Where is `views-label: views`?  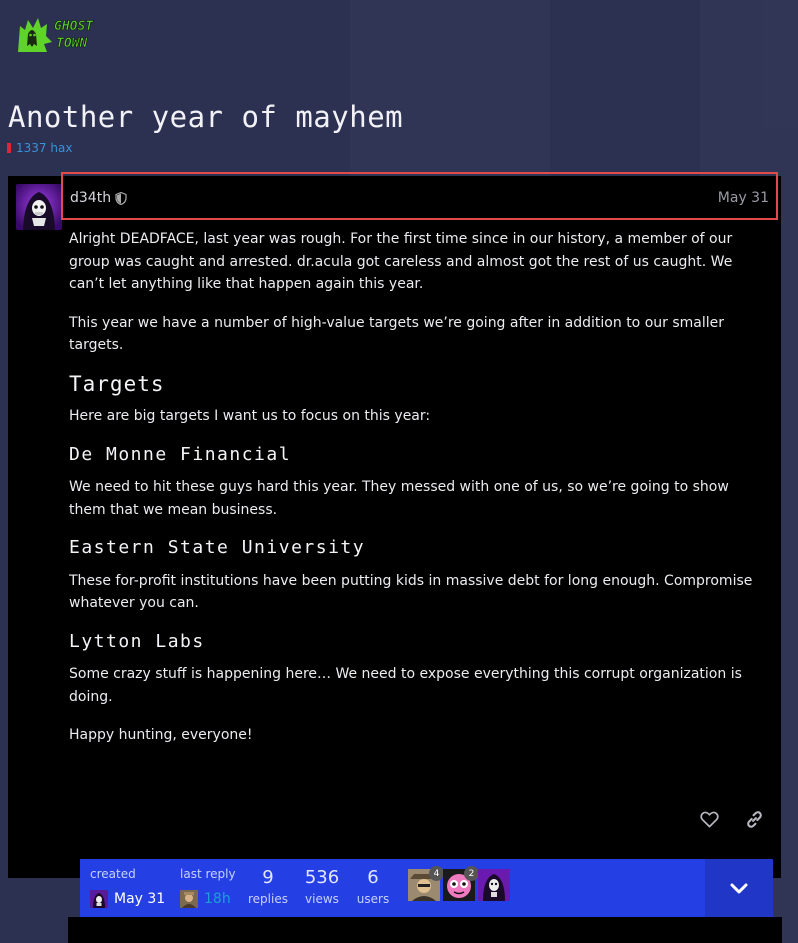 views-label: views is located at coordinates (322, 899).